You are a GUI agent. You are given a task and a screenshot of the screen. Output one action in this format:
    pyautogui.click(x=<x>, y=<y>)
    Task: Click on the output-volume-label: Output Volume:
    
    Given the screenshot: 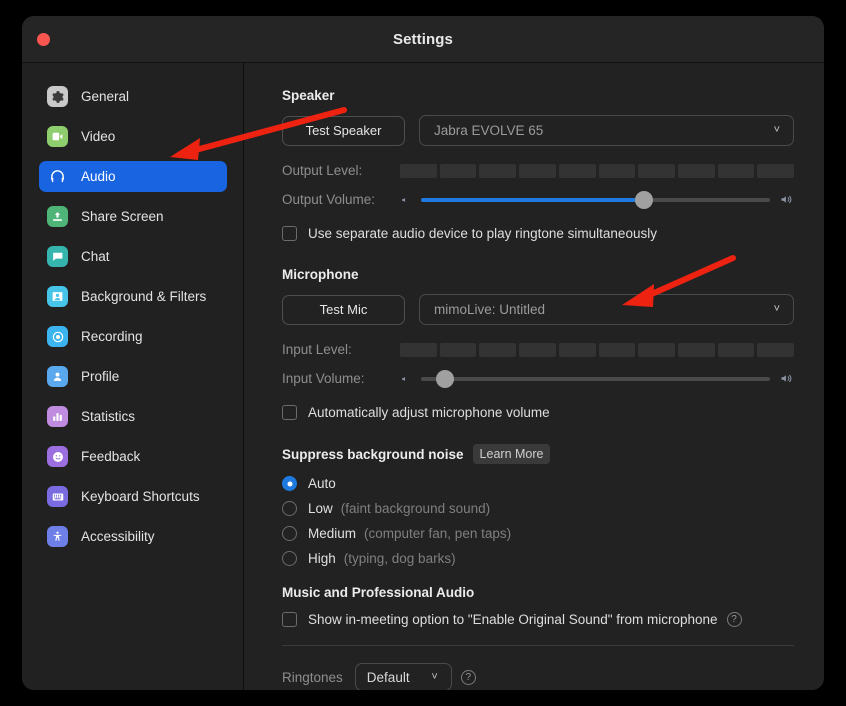 What is the action you would take?
    pyautogui.click(x=329, y=199)
    